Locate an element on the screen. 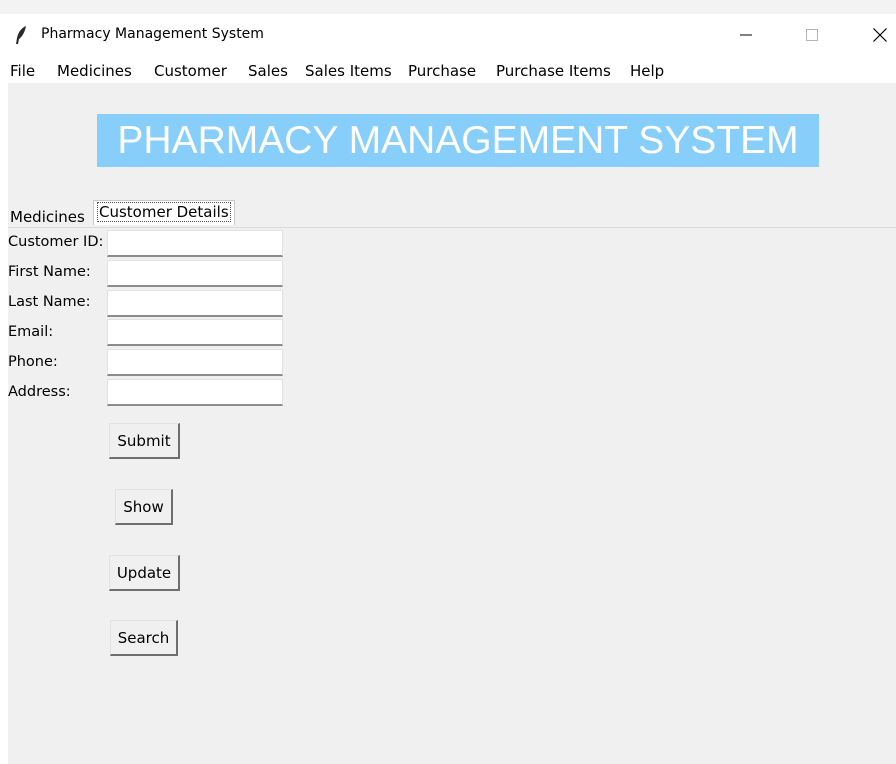 This screenshot has height=764, width=896. tab-customer-details: Customer Details is located at coordinates (164, 212).